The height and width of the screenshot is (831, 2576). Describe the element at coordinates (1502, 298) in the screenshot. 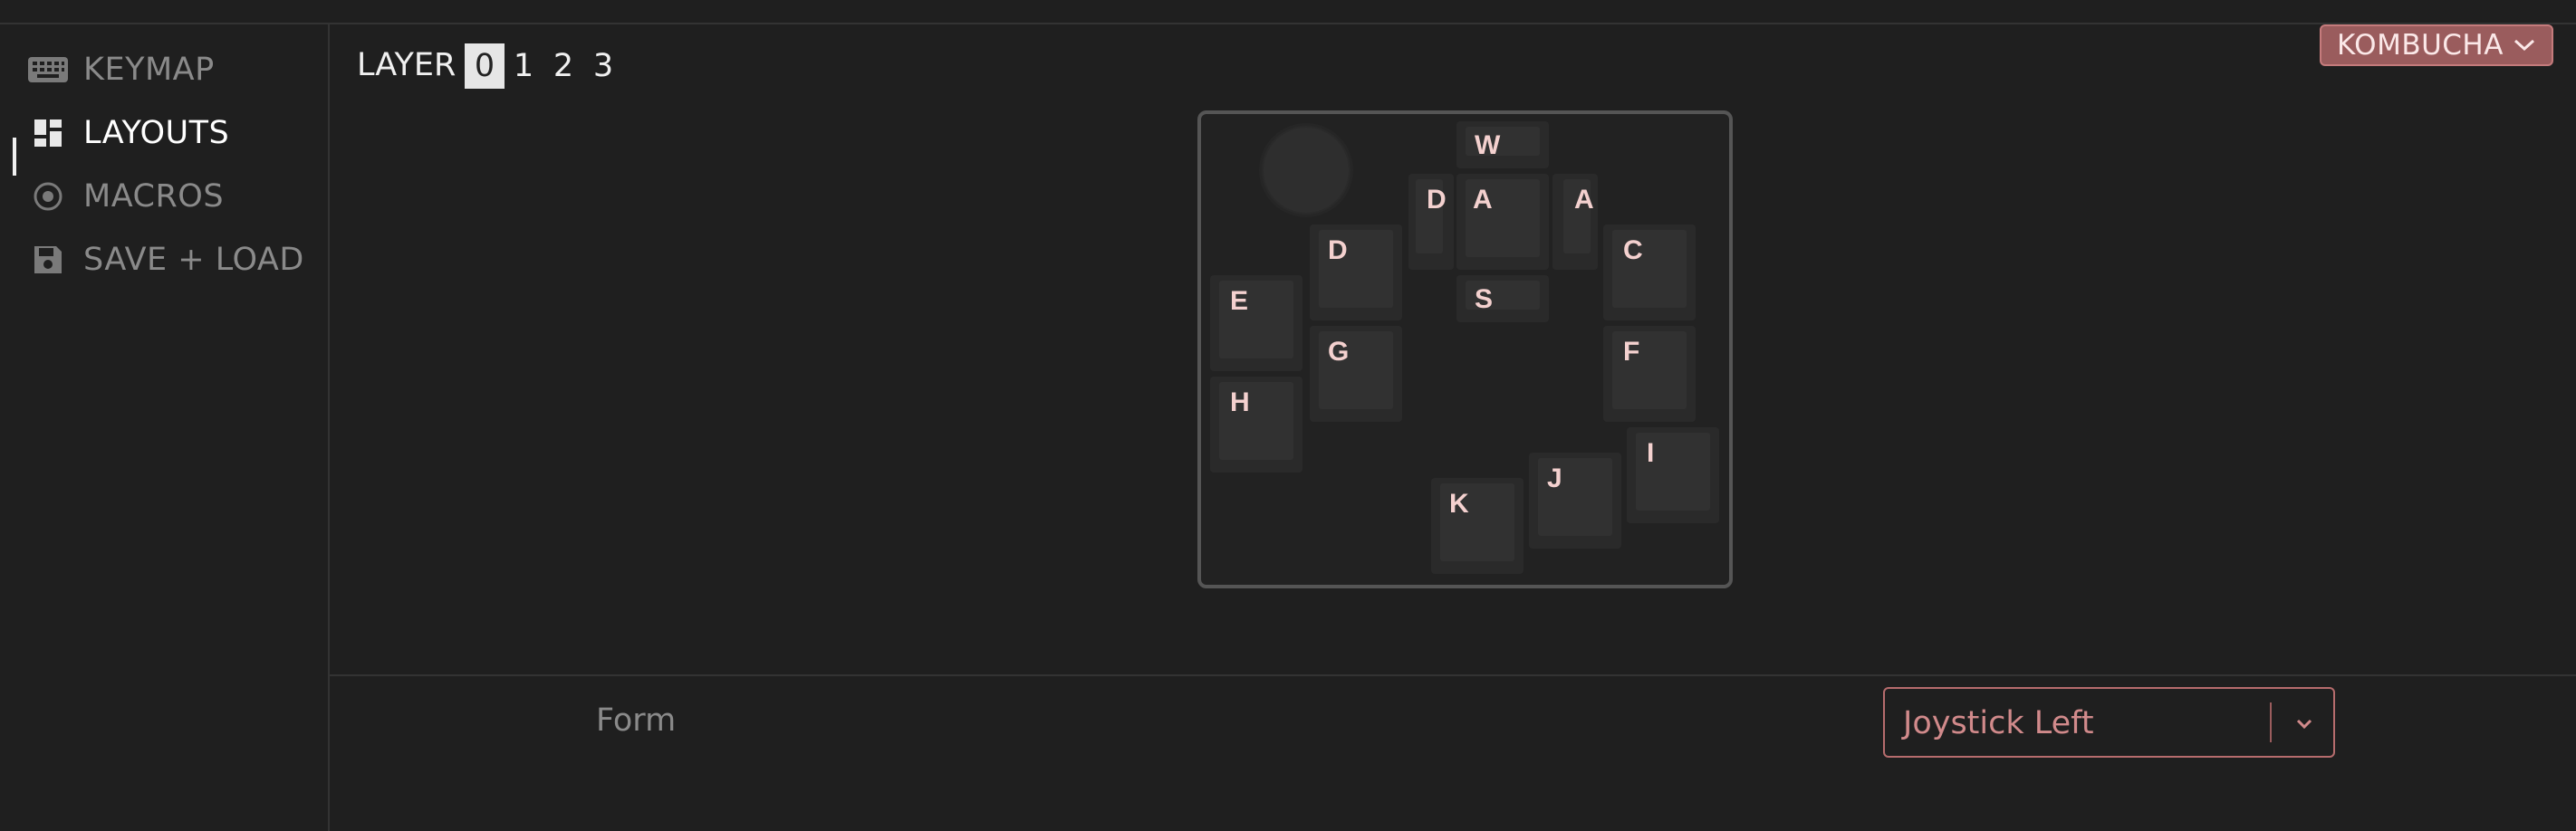

I see `key-s: S` at that location.